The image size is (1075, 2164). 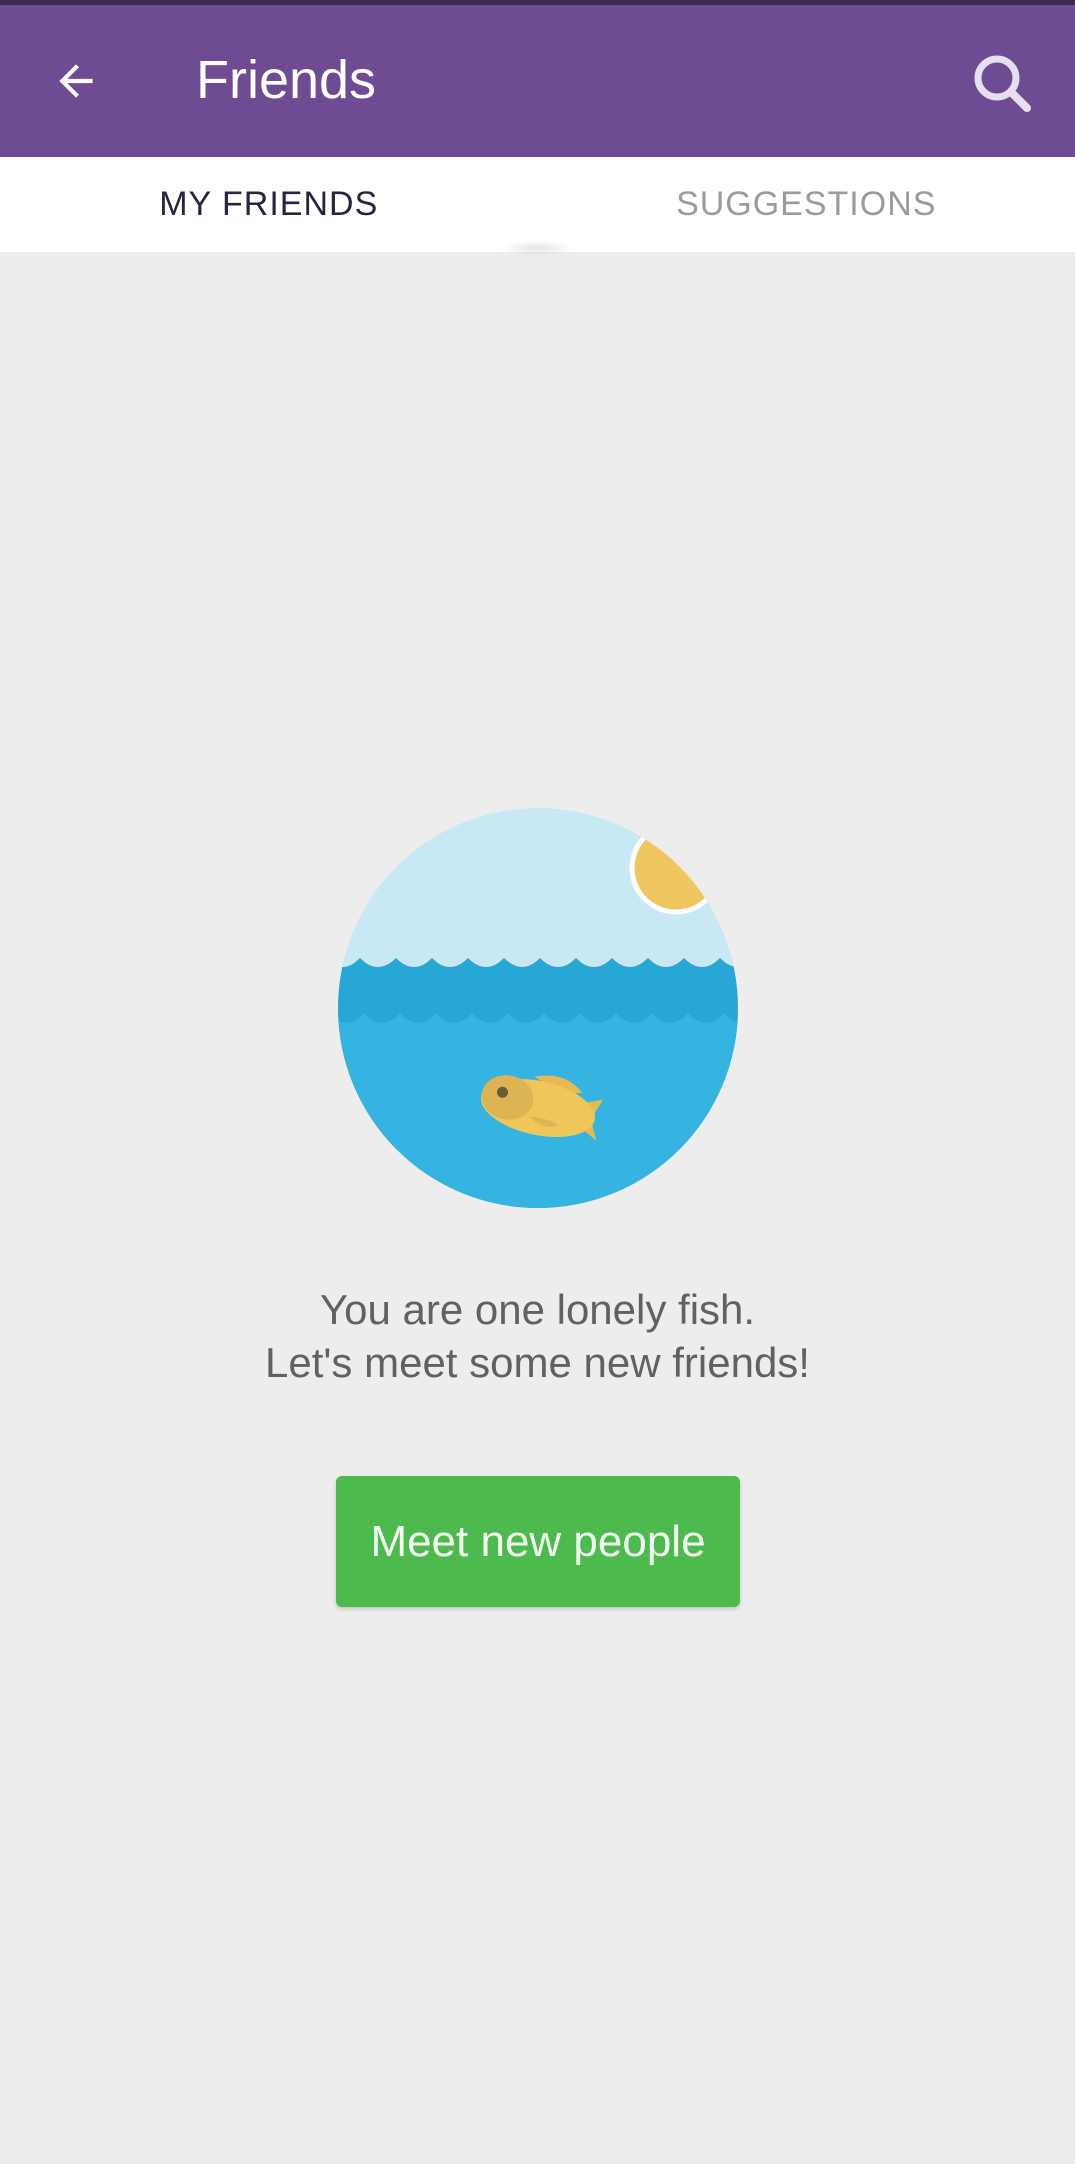 What do you see at coordinates (537, 1362) in the screenshot?
I see `empty-state-line-2: Let's meet some new friends!` at bounding box center [537, 1362].